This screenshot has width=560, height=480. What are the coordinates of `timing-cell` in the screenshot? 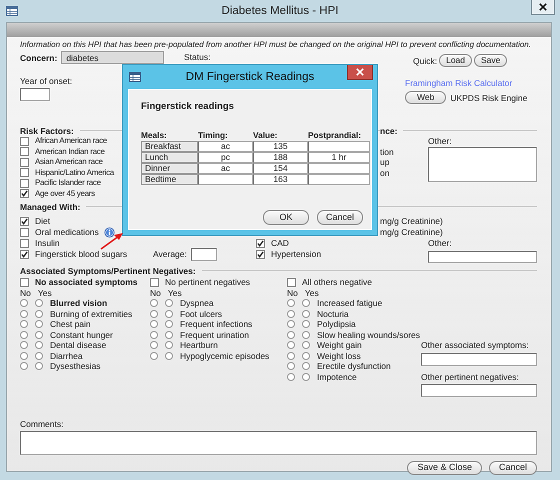 It's located at (225, 179).